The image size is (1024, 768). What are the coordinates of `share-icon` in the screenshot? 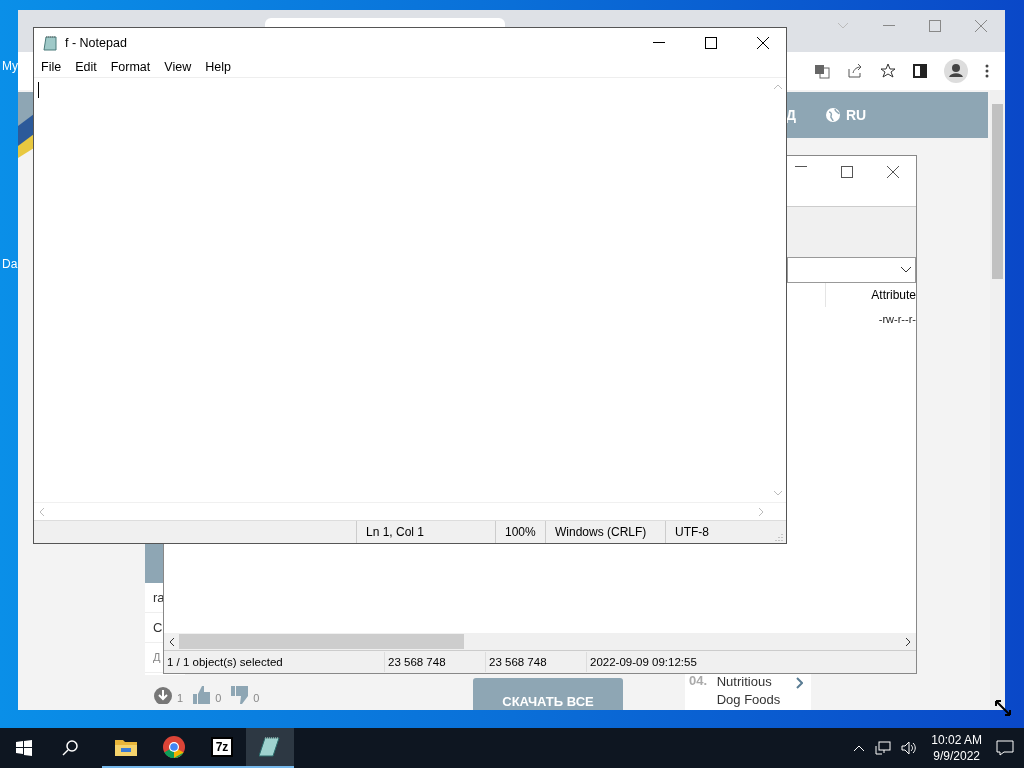 It's located at (855, 71).